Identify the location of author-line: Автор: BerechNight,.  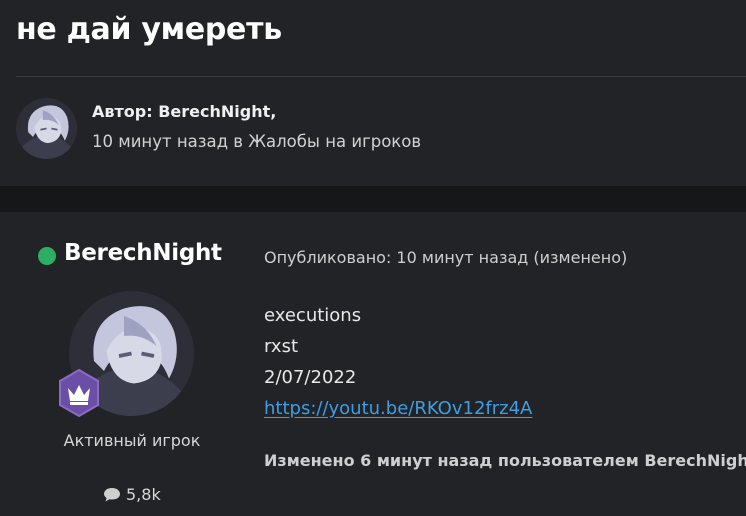
(184, 111).